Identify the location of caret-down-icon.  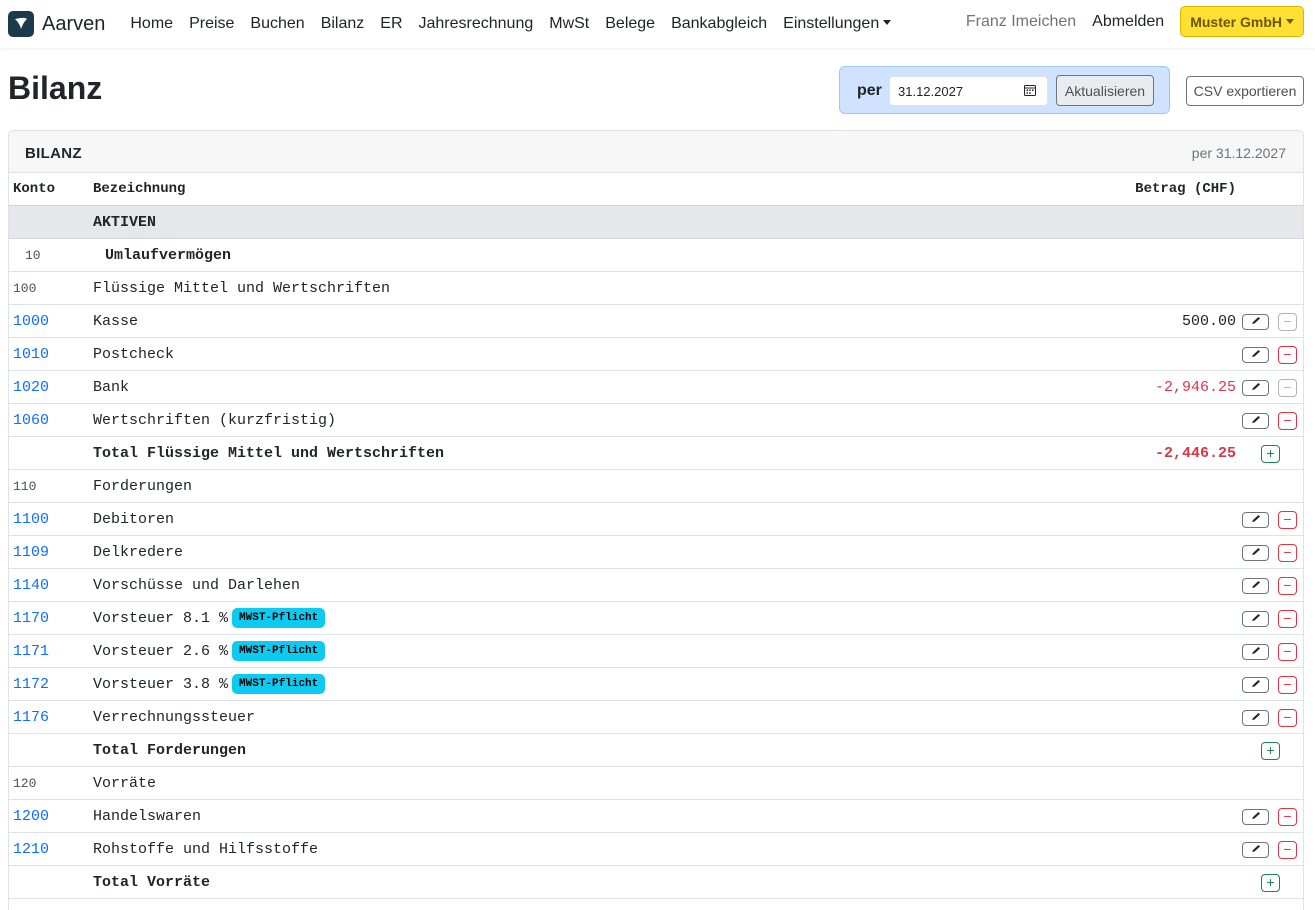
(1290, 21).